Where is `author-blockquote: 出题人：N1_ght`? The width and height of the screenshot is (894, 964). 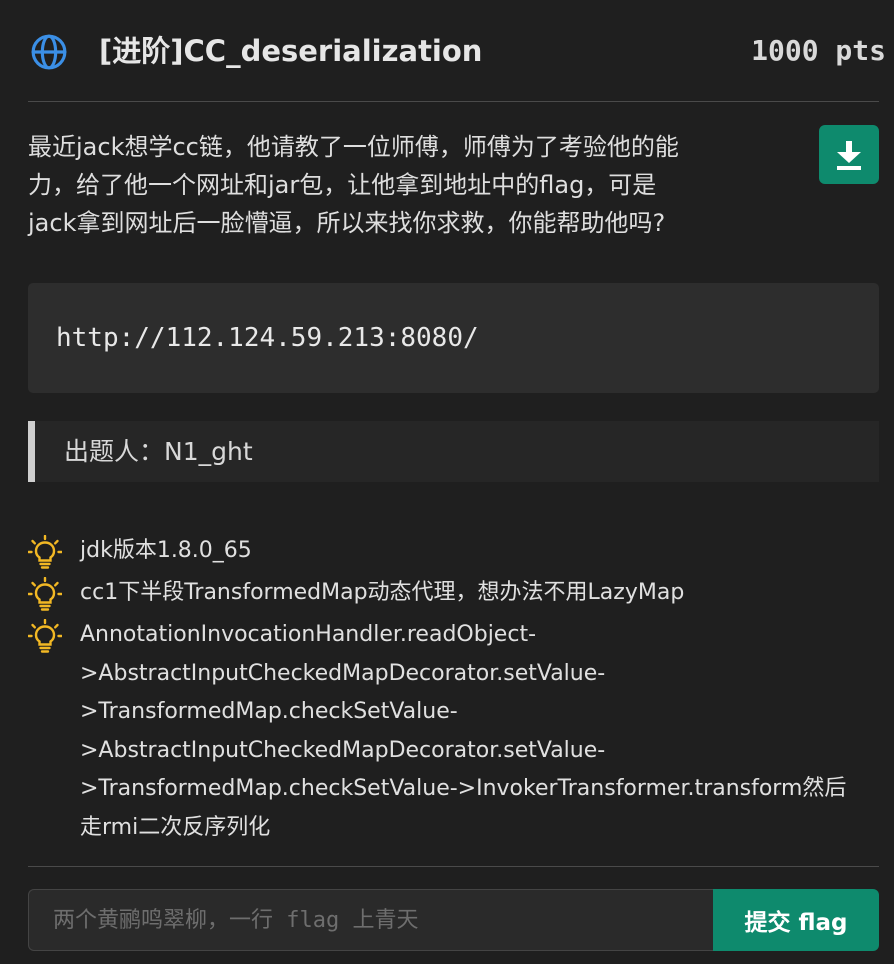
author-blockquote: 出题人：N1_ght is located at coordinates (453, 451).